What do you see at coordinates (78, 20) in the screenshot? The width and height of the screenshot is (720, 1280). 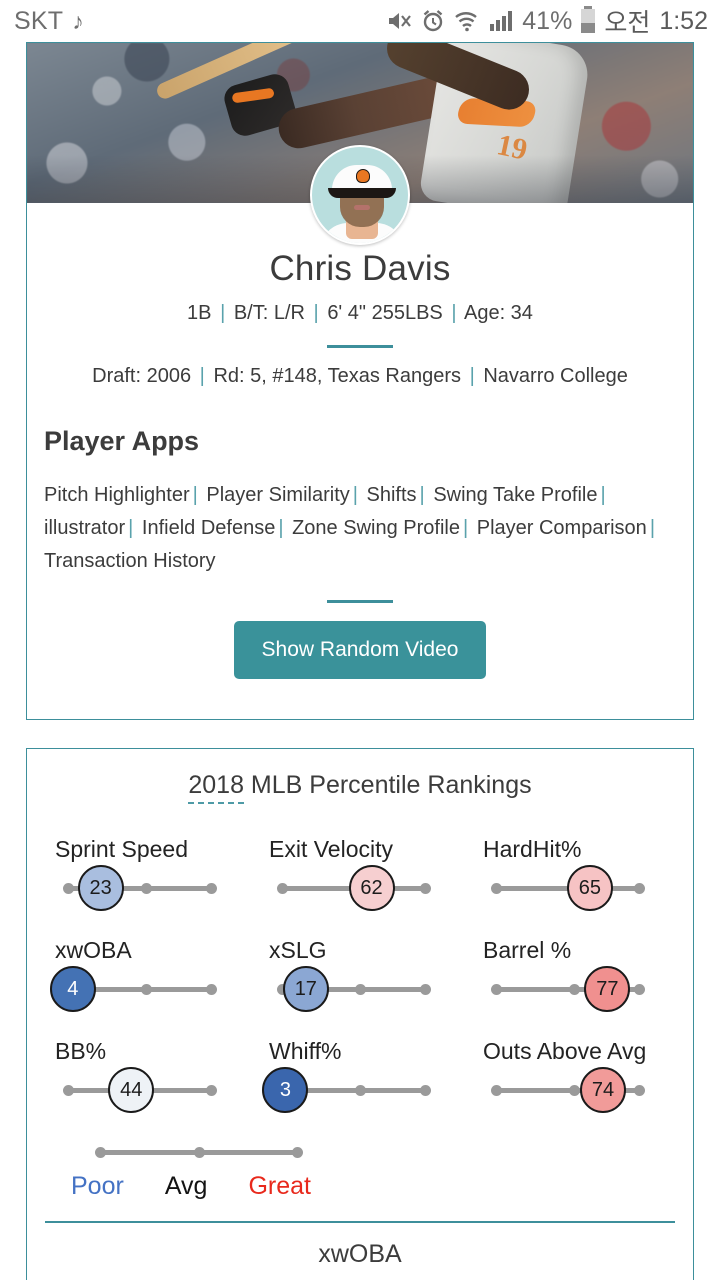 I see `music-note-icon: ♪` at bounding box center [78, 20].